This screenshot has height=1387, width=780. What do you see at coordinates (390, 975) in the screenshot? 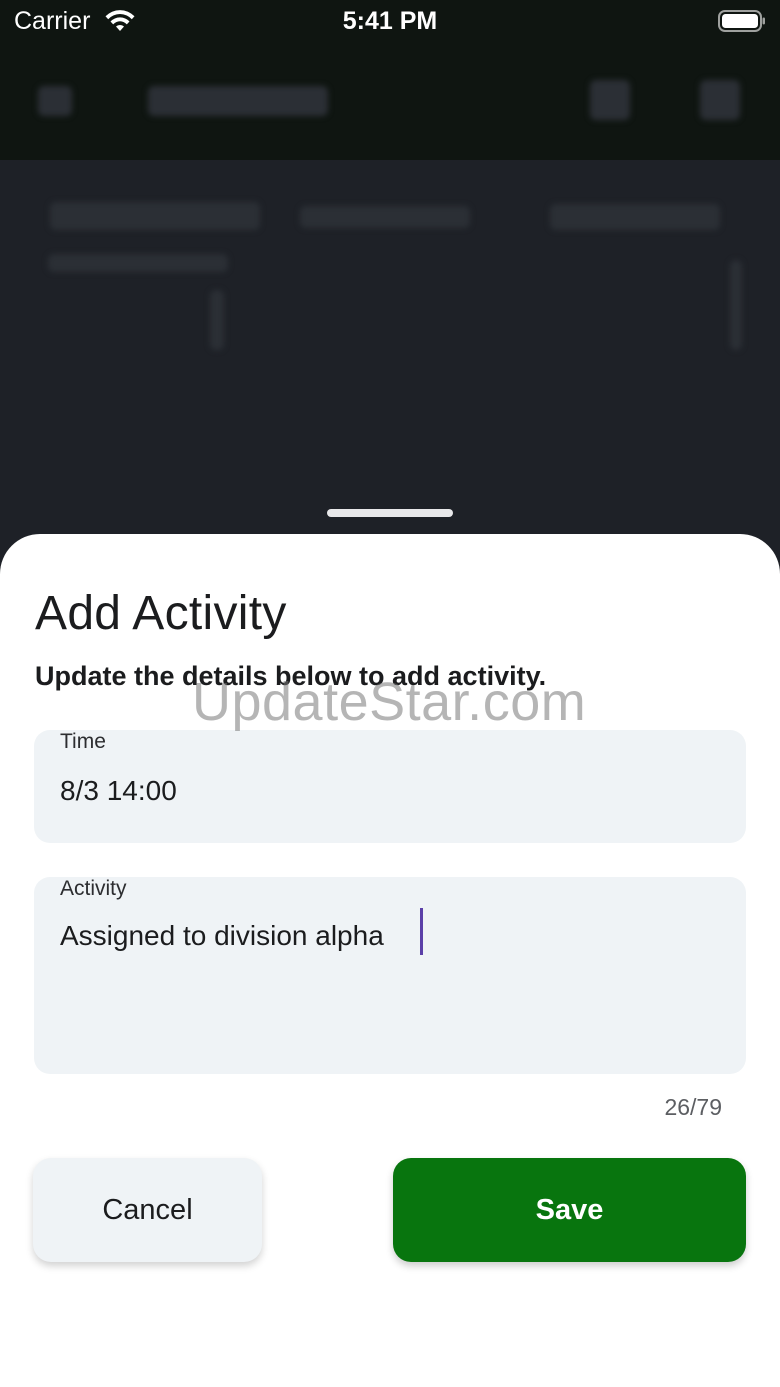
I see `activity-field: Activity` at bounding box center [390, 975].